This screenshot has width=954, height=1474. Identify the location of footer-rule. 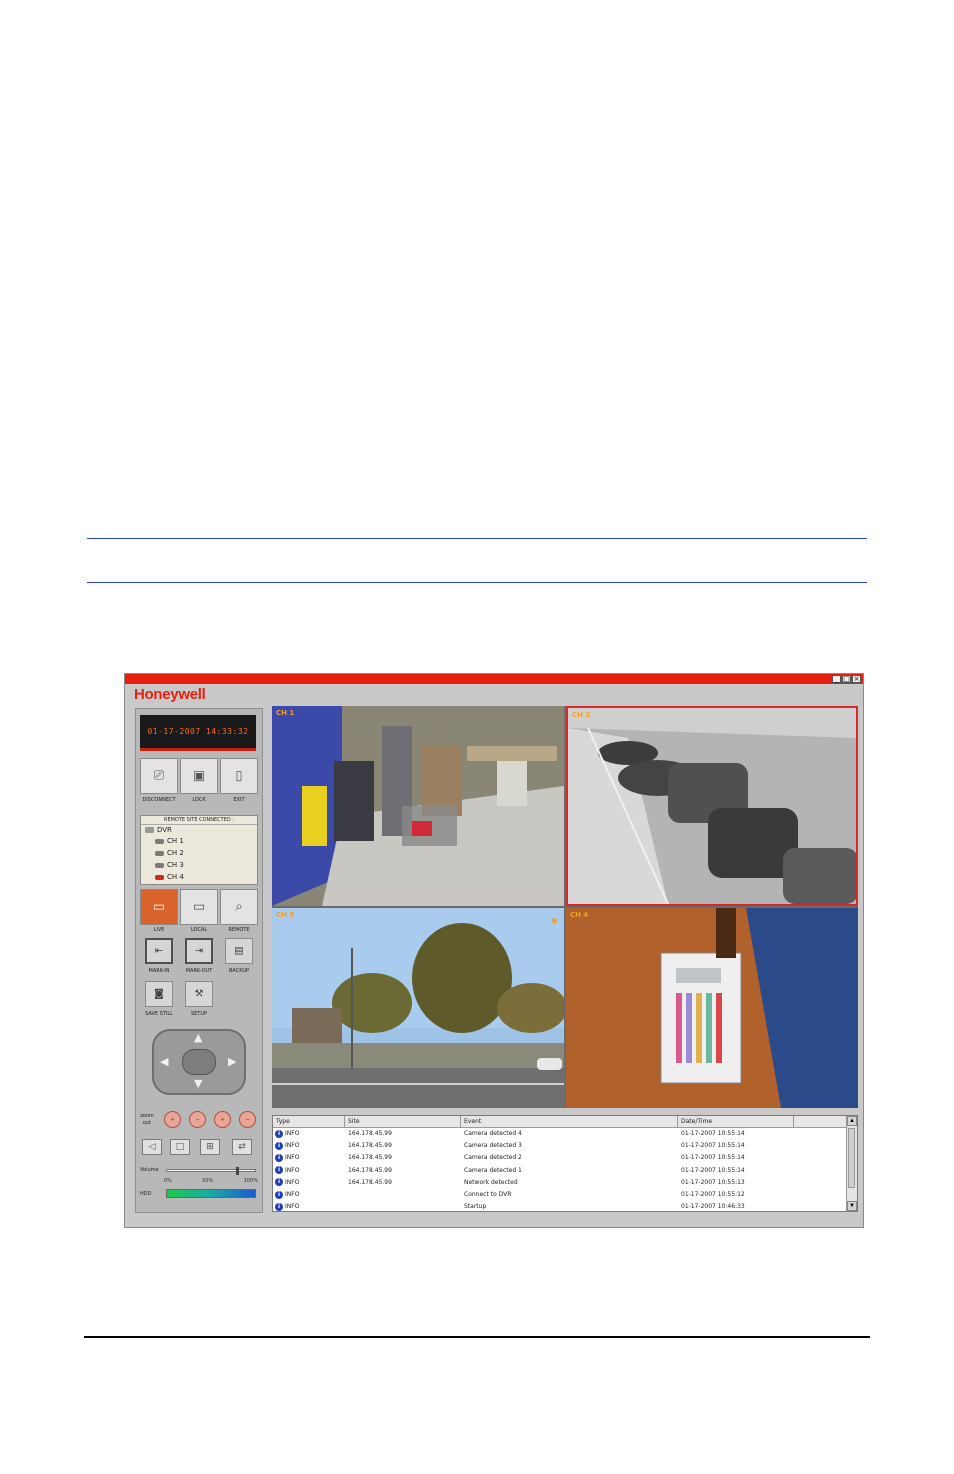
(477, 1337).